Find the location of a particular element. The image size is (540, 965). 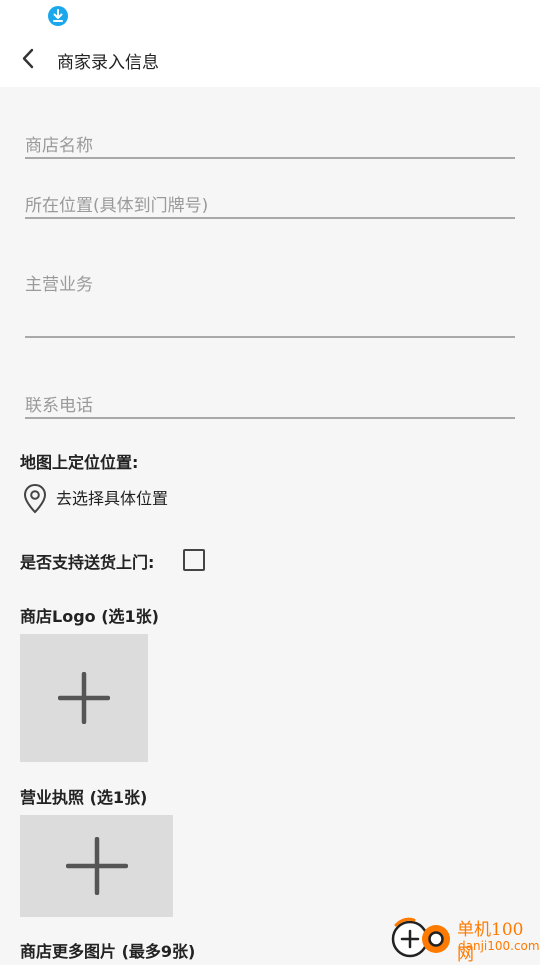

logo-upload-button is located at coordinates (84, 698).